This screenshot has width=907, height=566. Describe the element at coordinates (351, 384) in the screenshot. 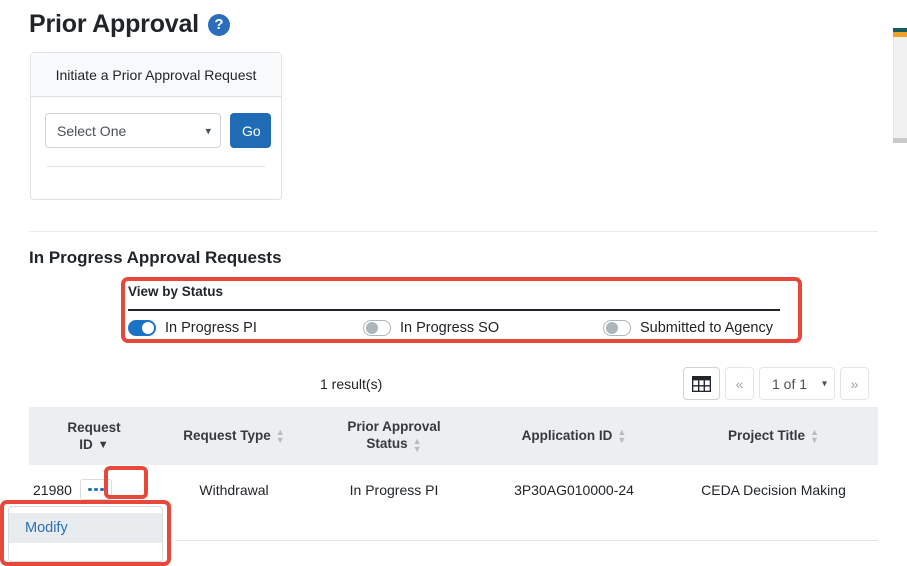

I see `result-count: 1 result(s)` at that location.